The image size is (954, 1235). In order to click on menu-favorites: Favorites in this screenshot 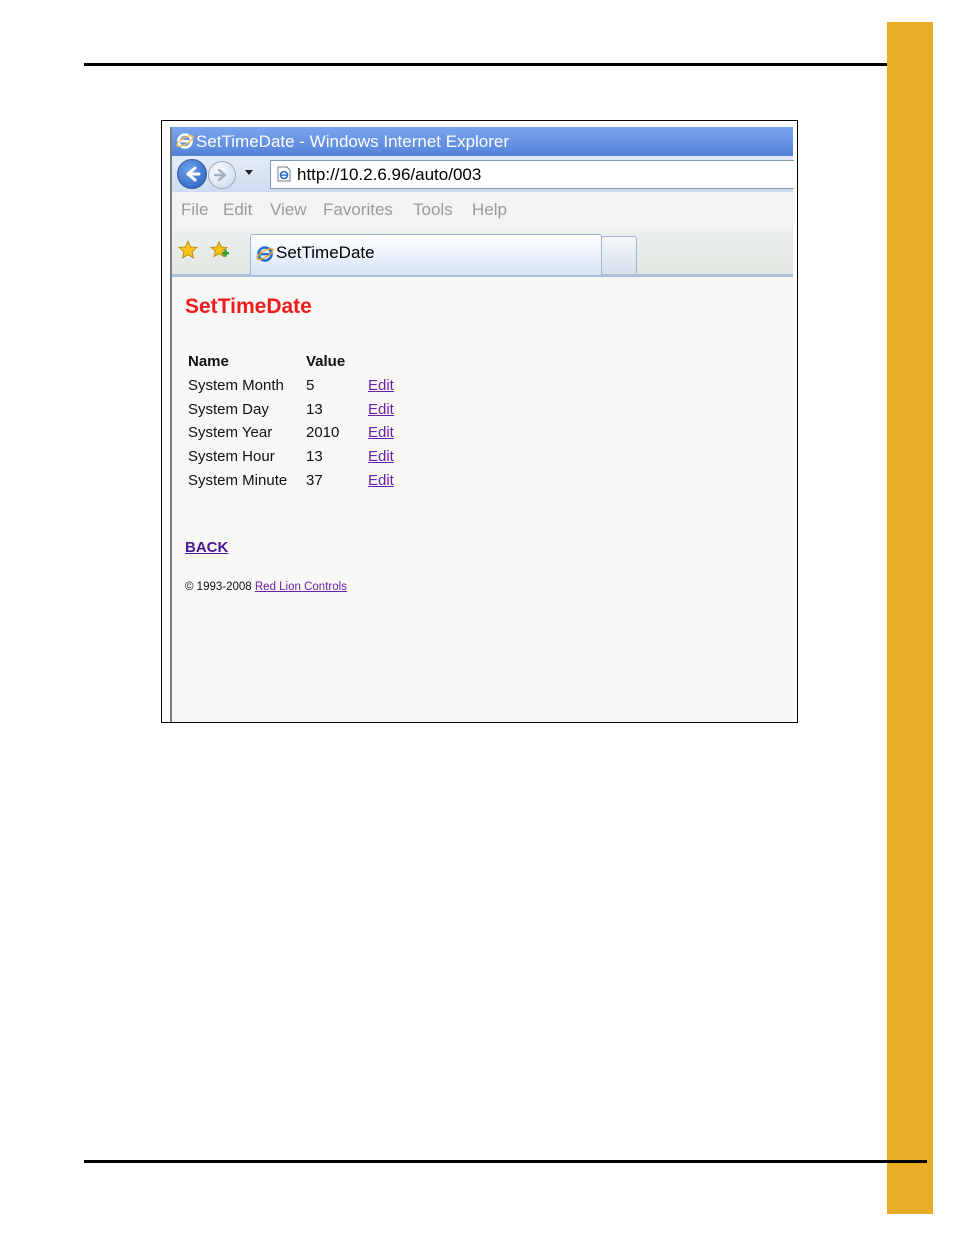, I will do `click(358, 210)`.